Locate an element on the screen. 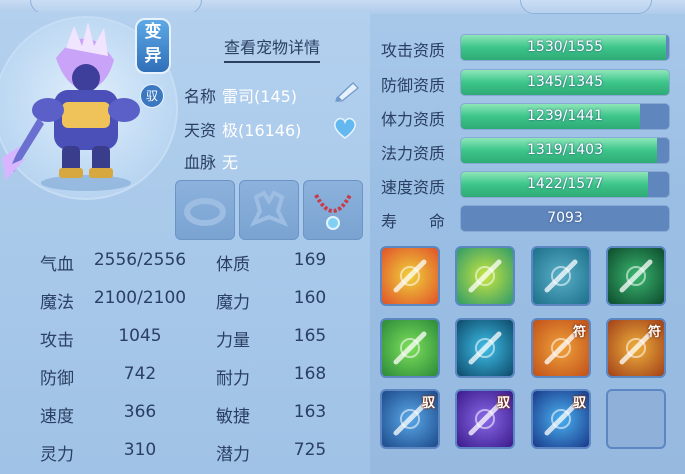 Image resolution: width=685 pixels, height=474 pixels. aptitude-bar: 1239/1441 is located at coordinates (565, 116).